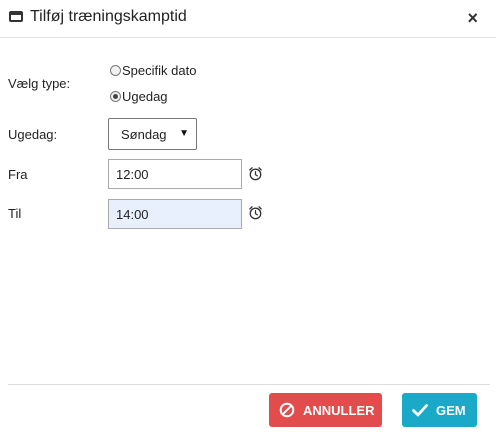 The height and width of the screenshot is (446, 496). I want to click on radio-weekday-label: Ugedag, so click(145, 96).